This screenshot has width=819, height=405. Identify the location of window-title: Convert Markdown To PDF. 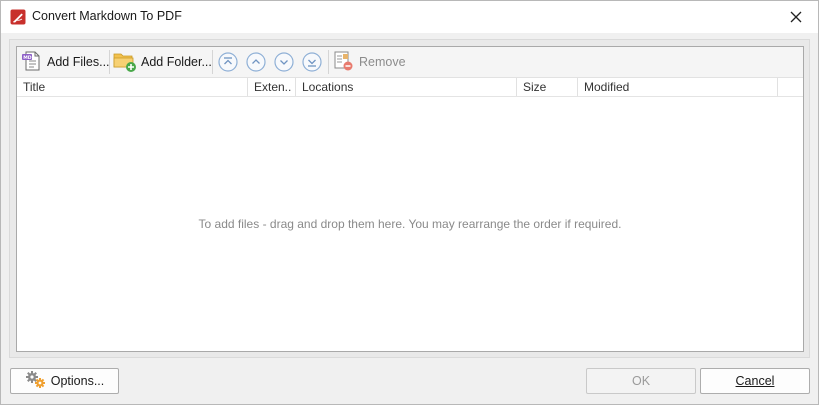
(107, 16).